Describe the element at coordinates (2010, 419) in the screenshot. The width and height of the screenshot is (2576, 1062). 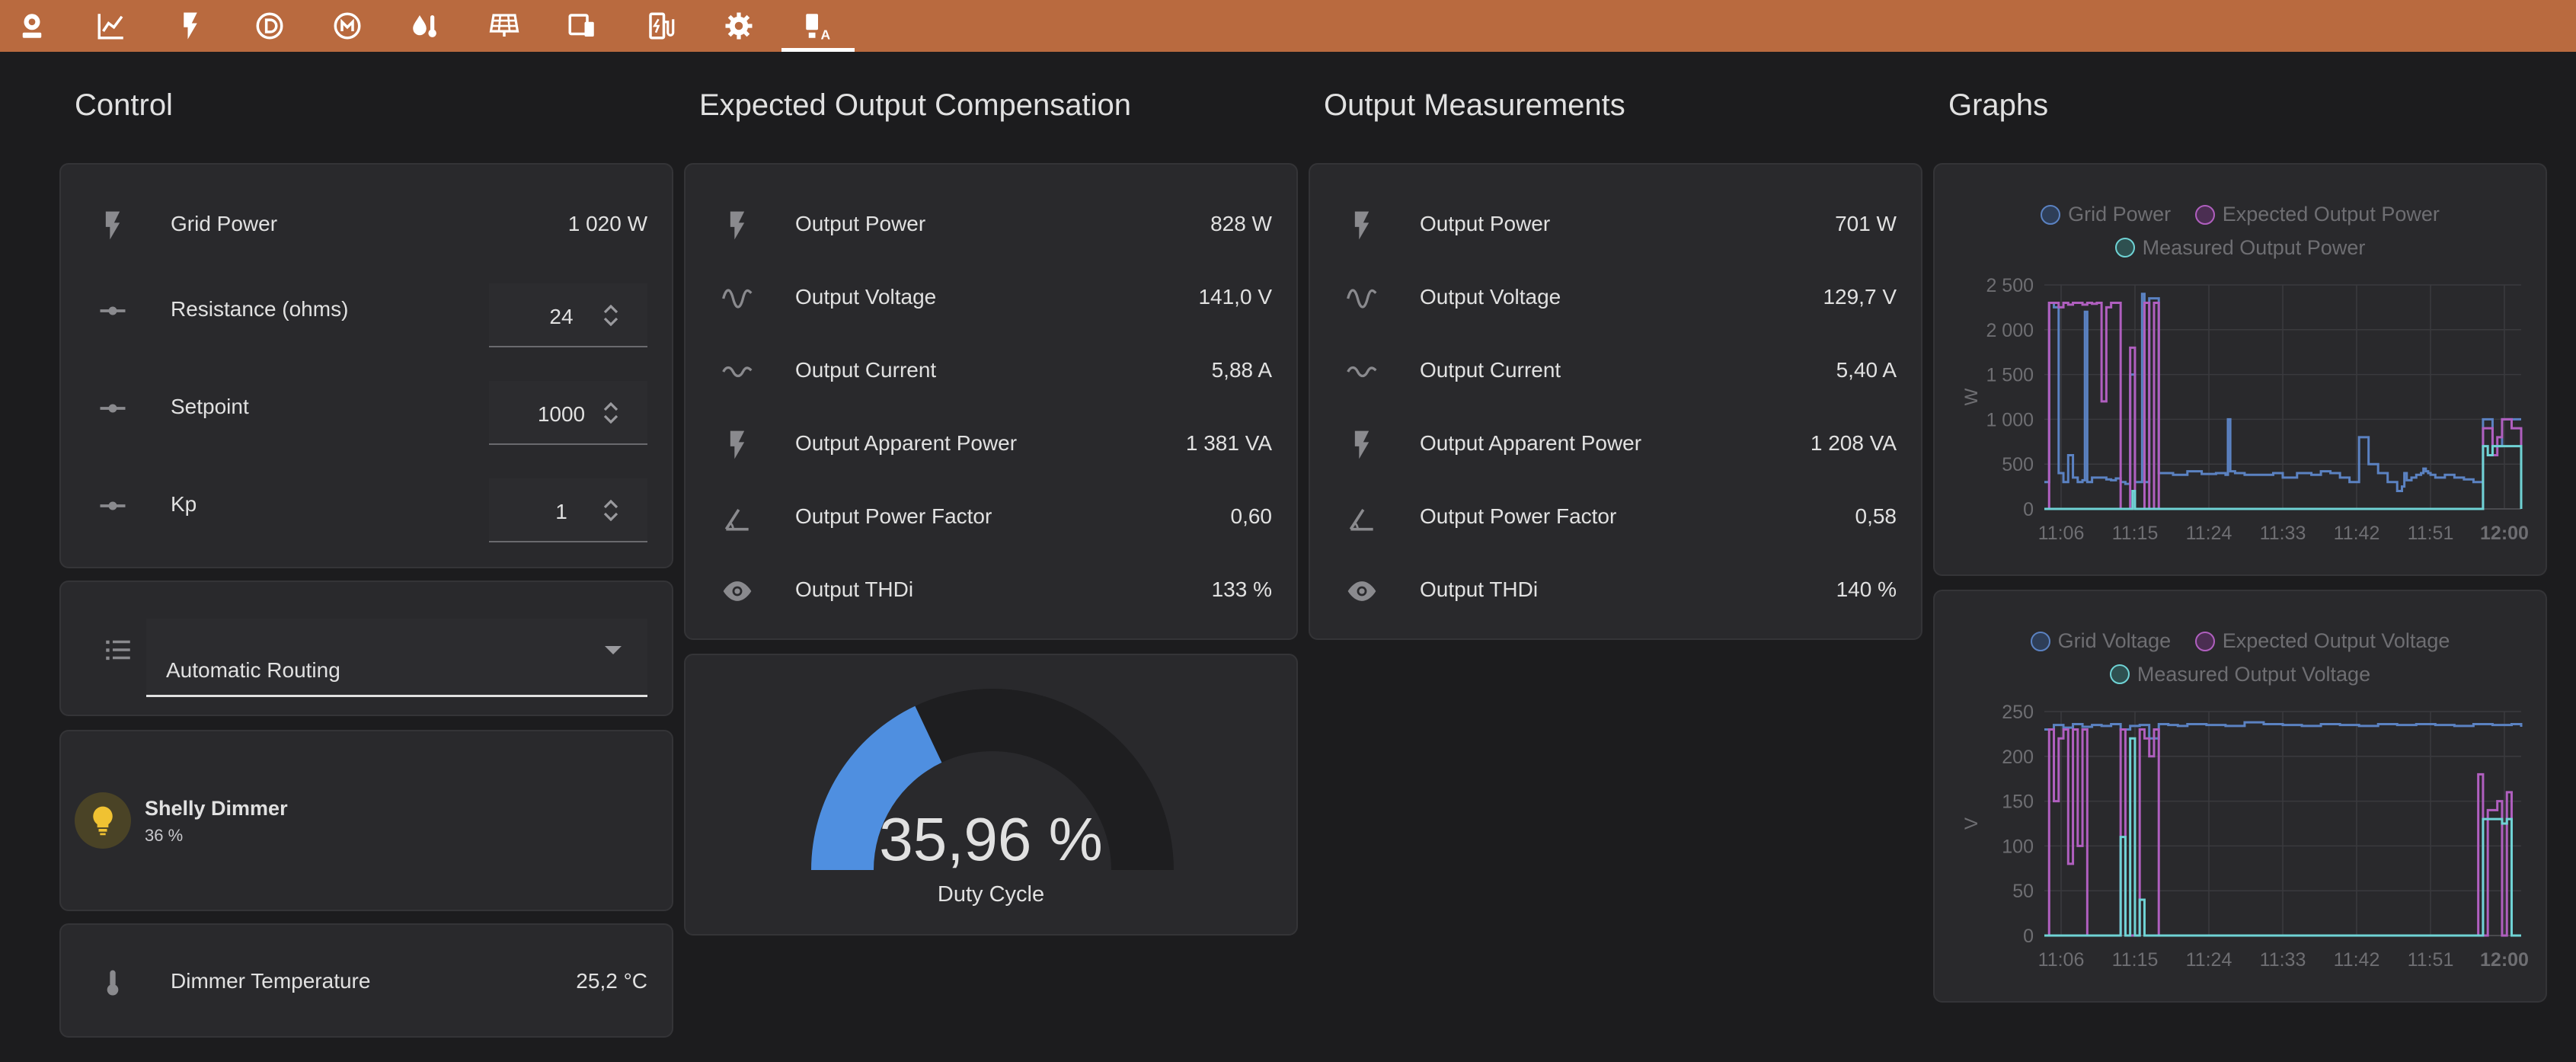
I see `y-tick-label: 1 000` at that location.